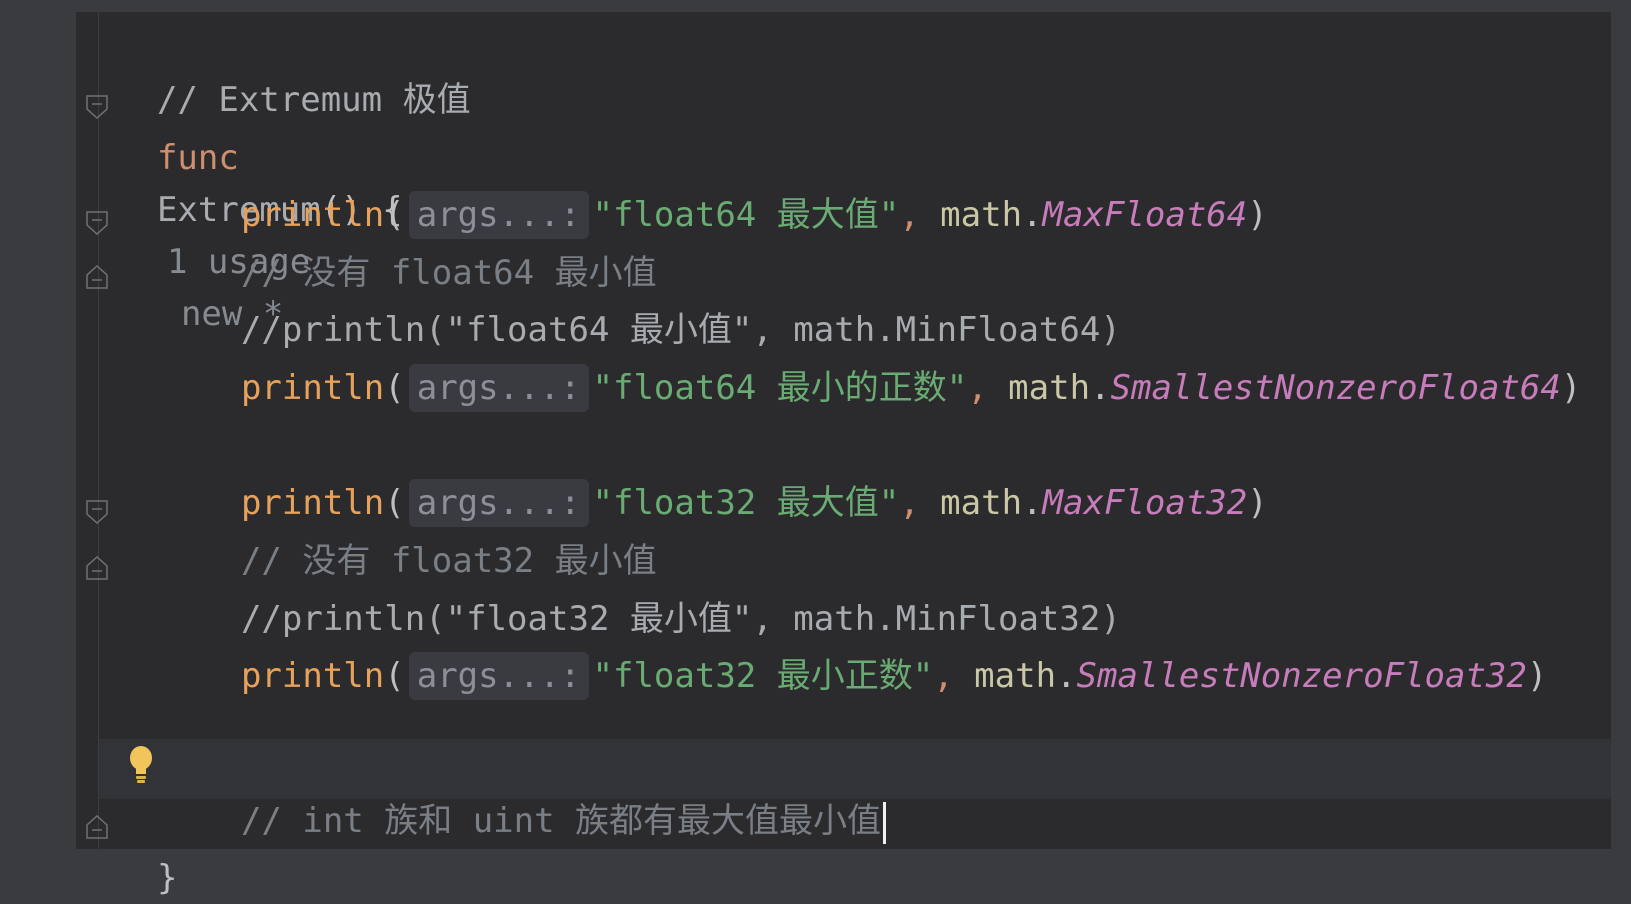 The image size is (1631, 904). What do you see at coordinates (146, 849) in the screenshot?
I see `code-line: }` at bounding box center [146, 849].